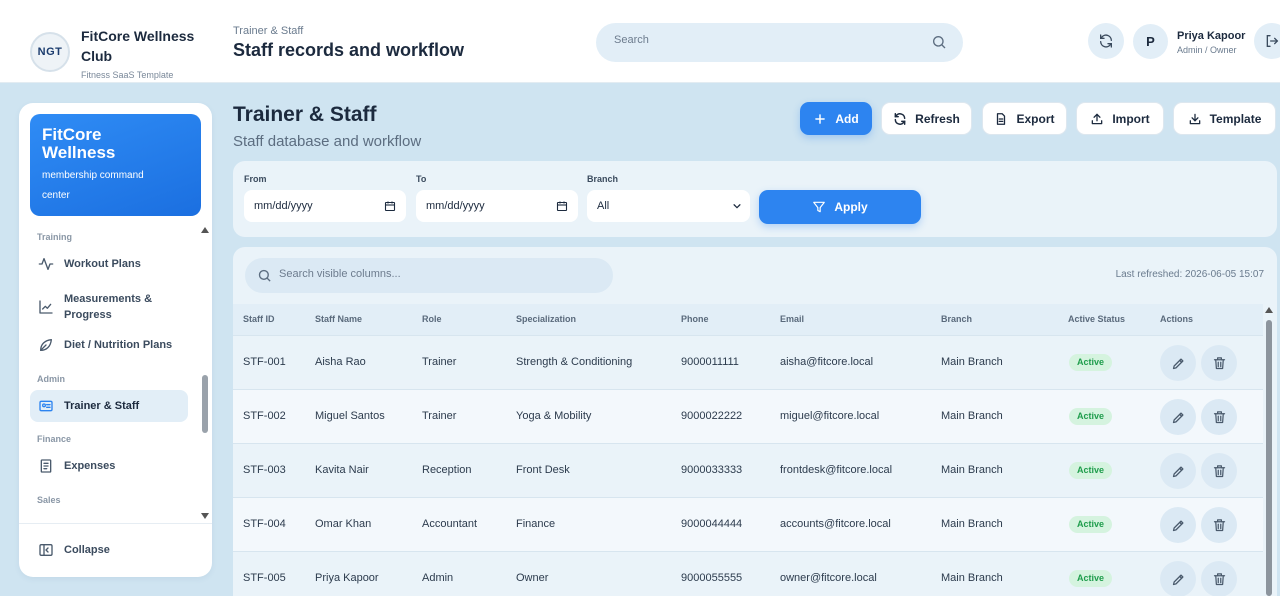 Image resolution: width=1280 pixels, height=596 pixels. I want to click on cell-specialization: Finance, so click(536, 524).